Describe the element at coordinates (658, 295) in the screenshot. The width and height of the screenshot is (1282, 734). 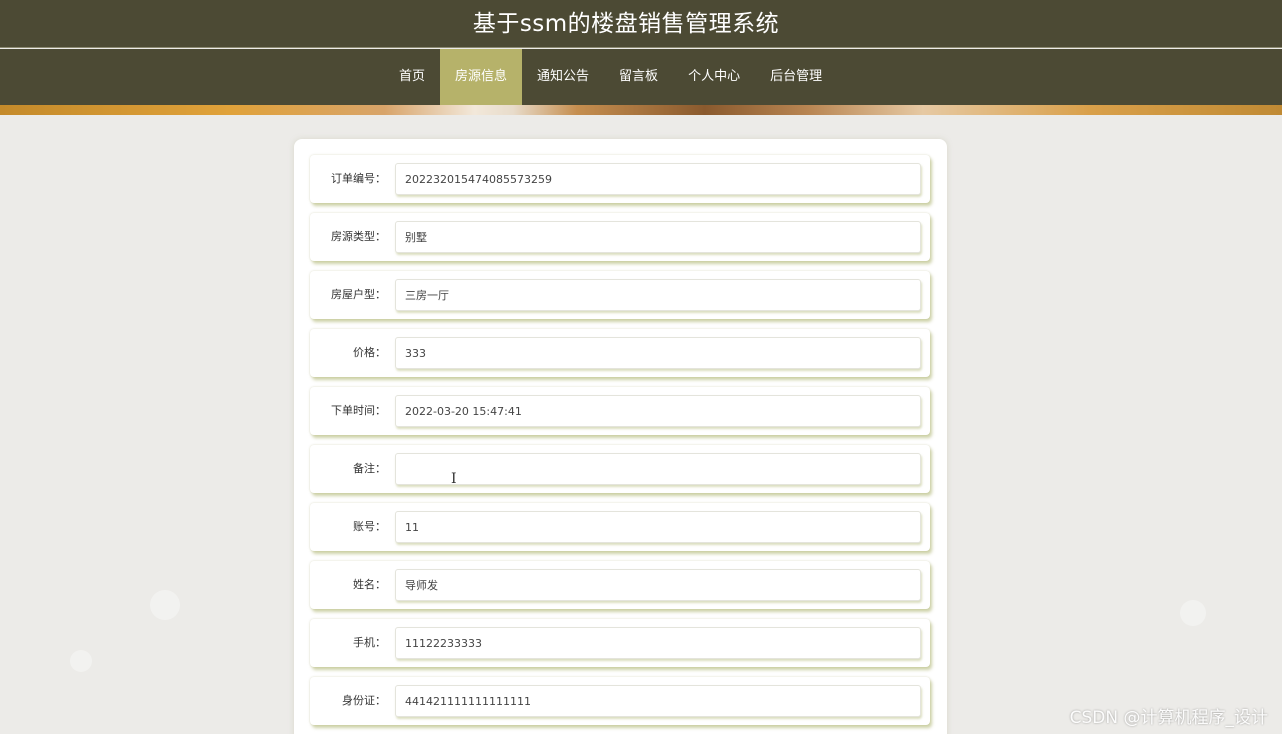
I see `layout-input` at that location.